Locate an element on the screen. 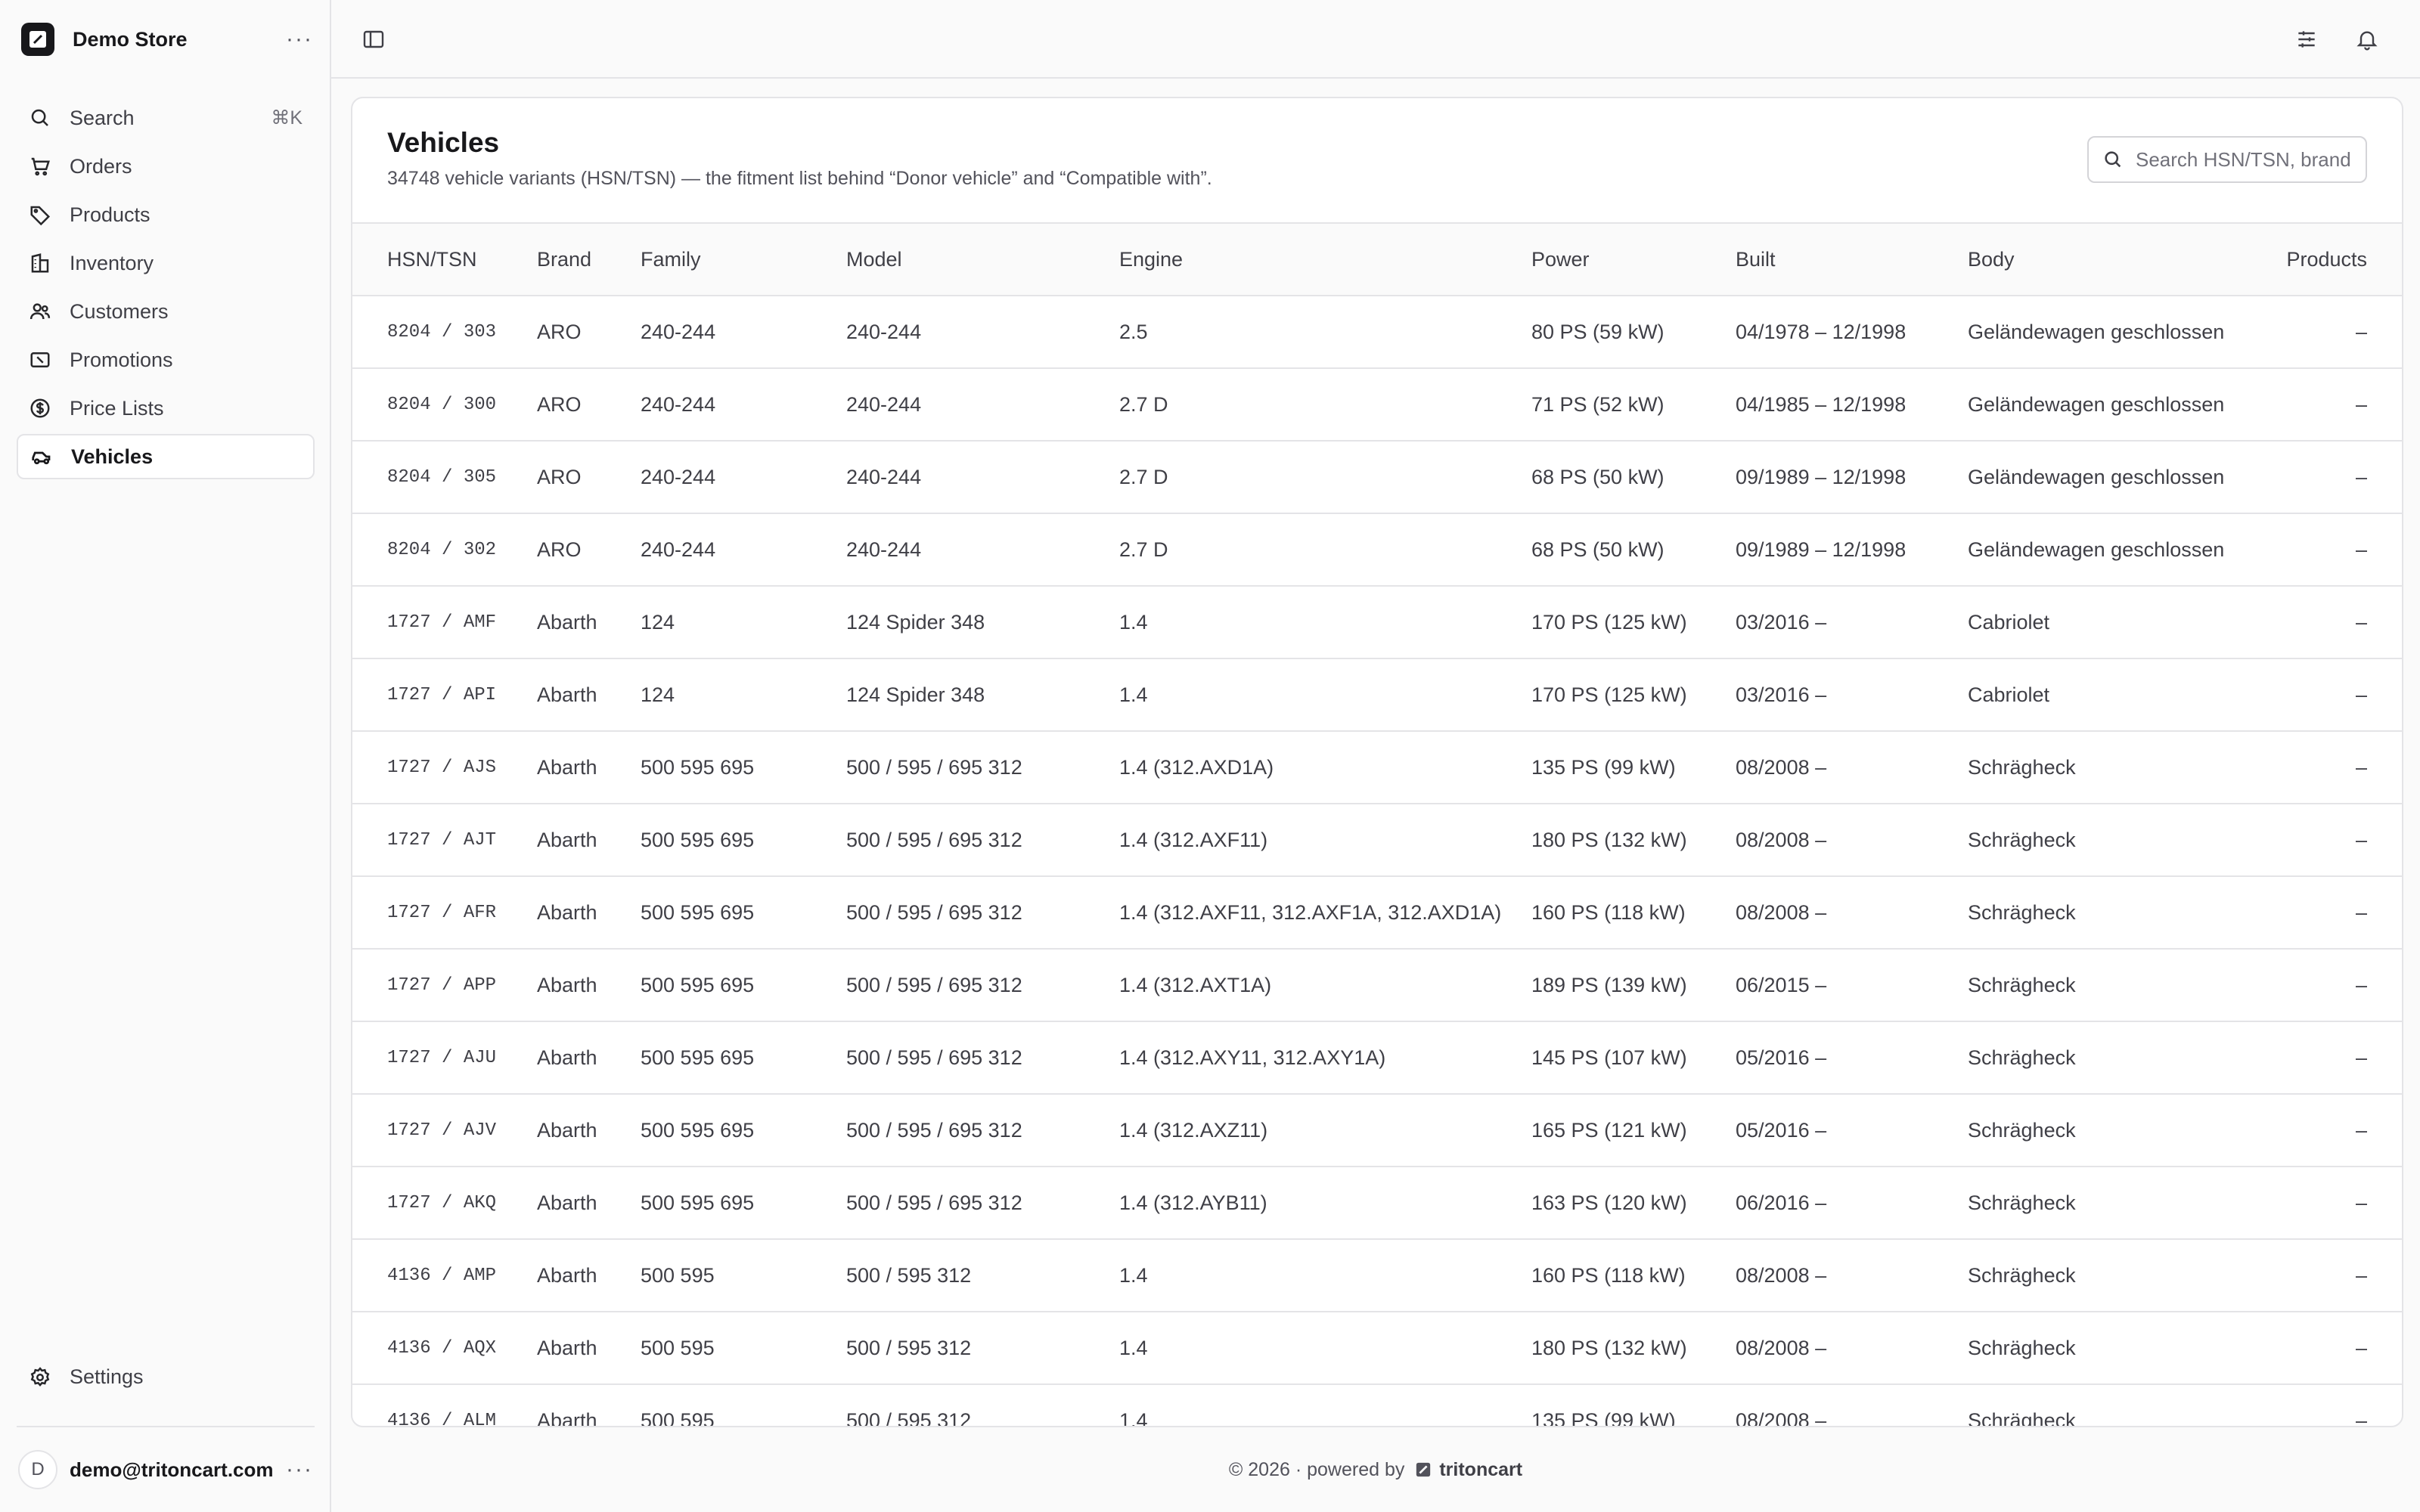 The width and height of the screenshot is (2420, 1512). table-cell: 1727 / AJU is located at coordinates (444, 1058).